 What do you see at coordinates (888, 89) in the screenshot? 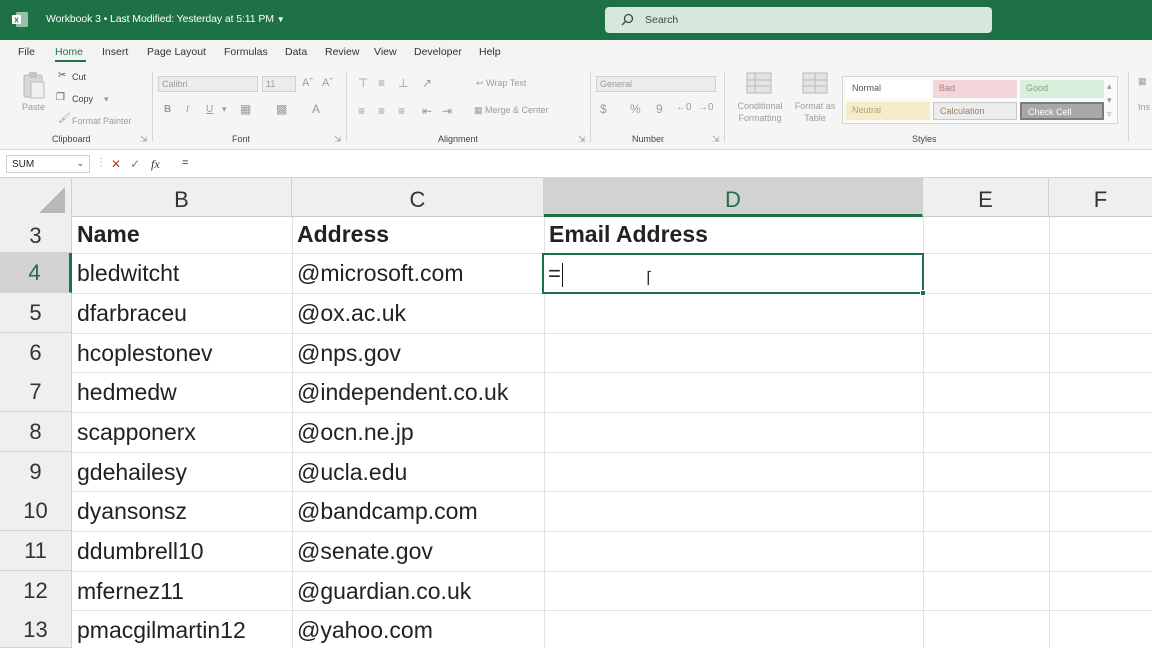
I see `style-normal: Normal` at bounding box center [888, 89].